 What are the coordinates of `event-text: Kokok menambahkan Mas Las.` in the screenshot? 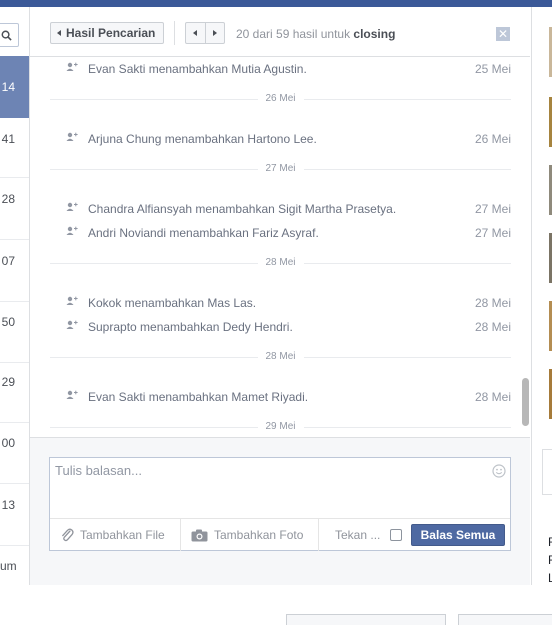 It's located at (172, 303).